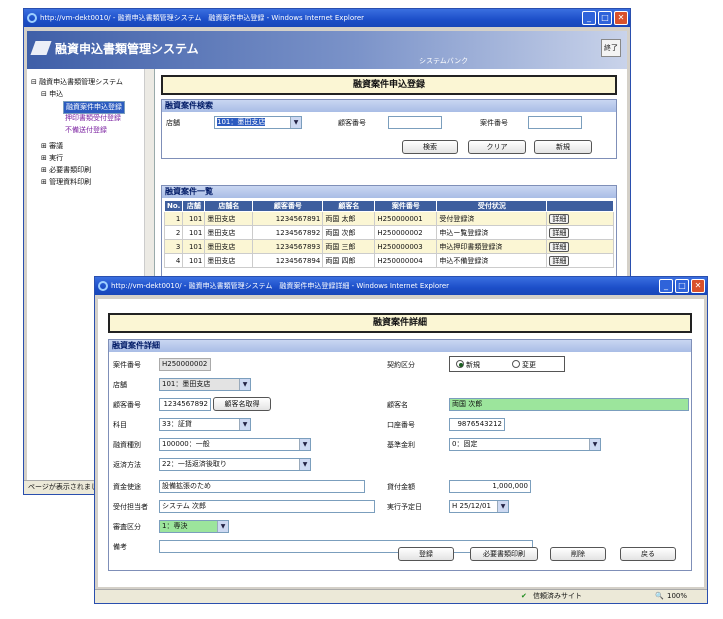 This screenshot has width=723, height=619. What do you see at coordinates (127, 487) in the screenshot?
I see `fund-purpose-label: 資金使途` at bounding box center [127, 487].